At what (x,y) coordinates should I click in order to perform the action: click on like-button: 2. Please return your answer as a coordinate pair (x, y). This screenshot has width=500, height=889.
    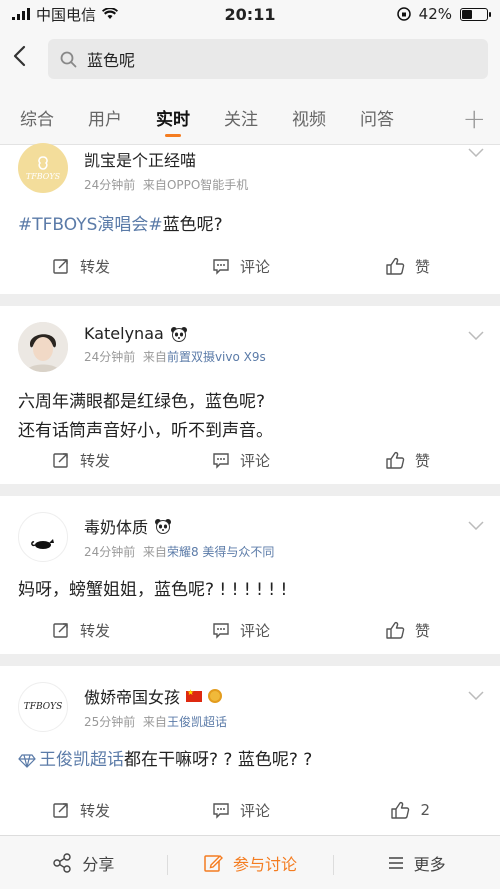
    Looking at the image, I should click on (392, 810).